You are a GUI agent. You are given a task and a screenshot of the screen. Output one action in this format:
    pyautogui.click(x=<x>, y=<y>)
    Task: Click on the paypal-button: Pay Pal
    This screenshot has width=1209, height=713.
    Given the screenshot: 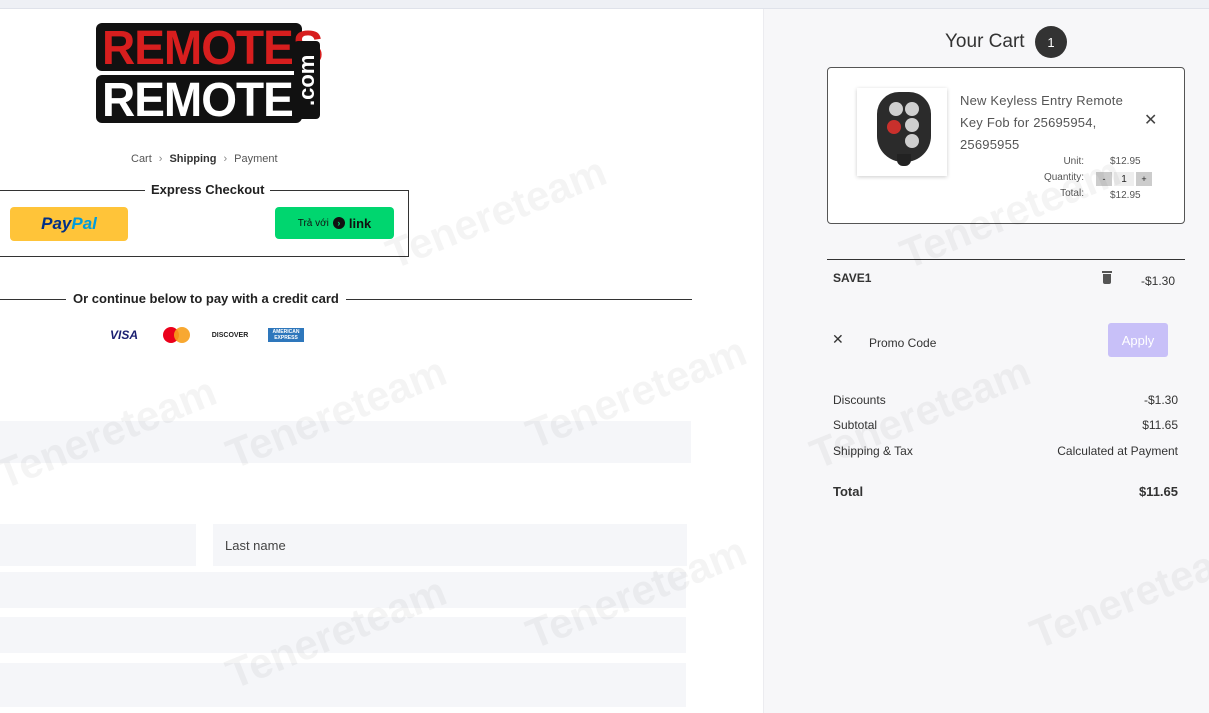 What is the action you would take?
    pyautogui.click(x=69, y=224)
    